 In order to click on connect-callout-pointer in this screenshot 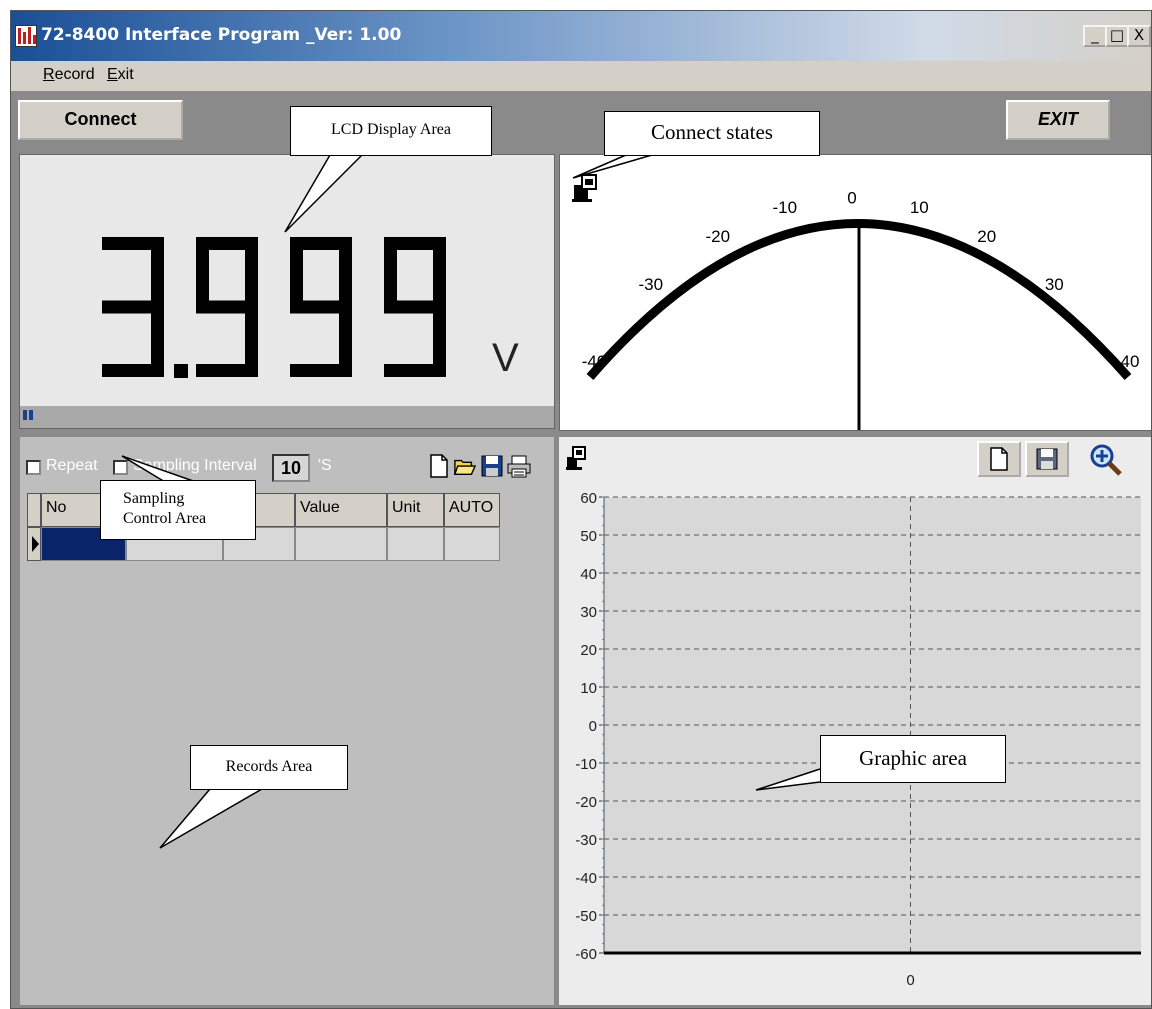, I will do `click(612, 166)`.